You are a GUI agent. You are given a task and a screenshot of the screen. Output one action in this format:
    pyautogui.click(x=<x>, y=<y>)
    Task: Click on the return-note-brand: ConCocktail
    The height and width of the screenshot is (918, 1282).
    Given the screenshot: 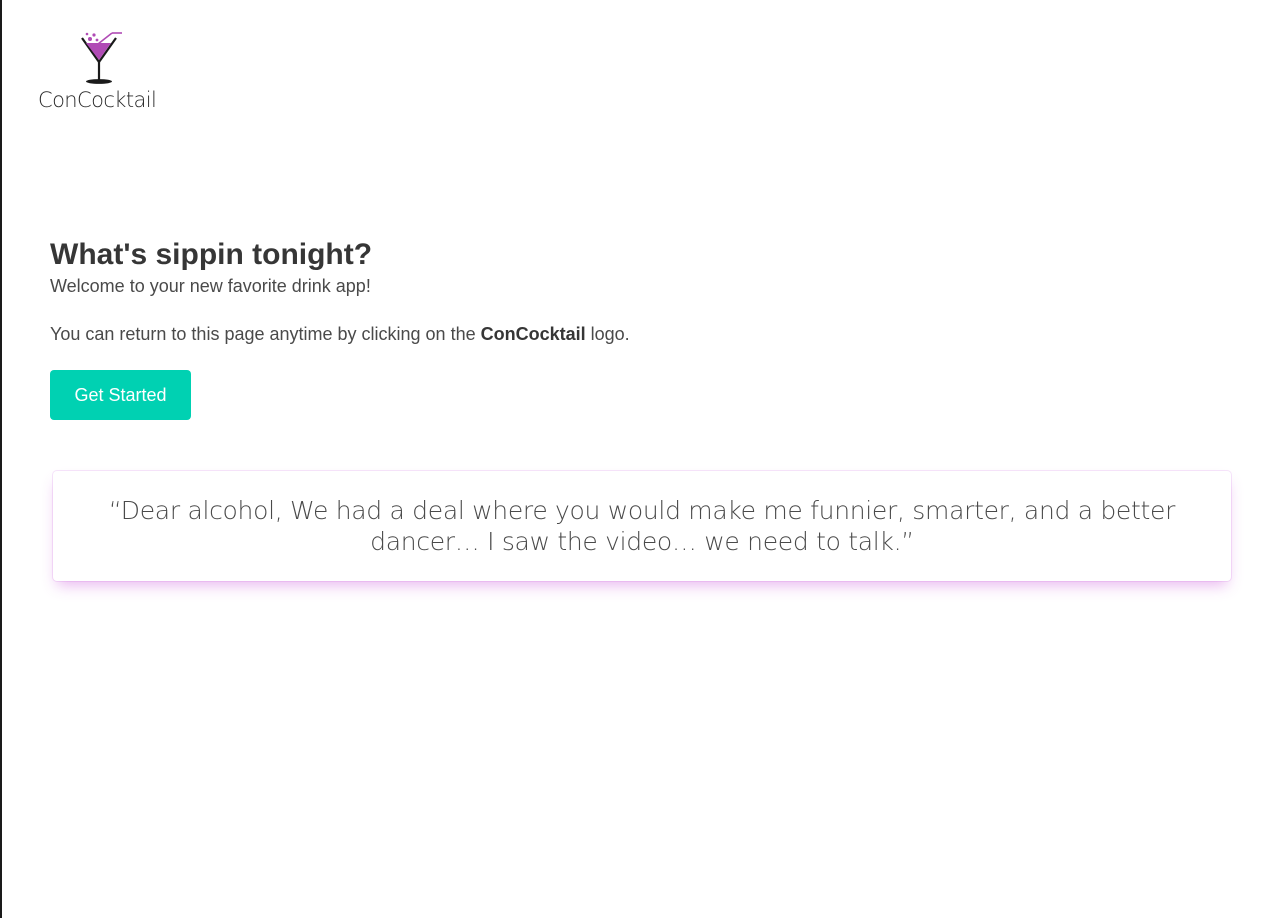 What is the action you would take?
    pyautogui.click(x=533, y=334)
    